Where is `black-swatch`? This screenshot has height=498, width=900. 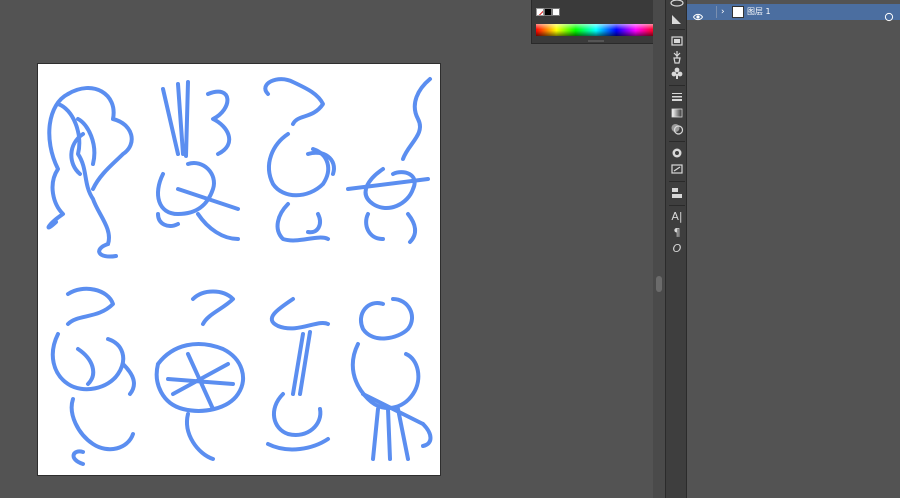 black-swatch is located at coordinates (548, 12).